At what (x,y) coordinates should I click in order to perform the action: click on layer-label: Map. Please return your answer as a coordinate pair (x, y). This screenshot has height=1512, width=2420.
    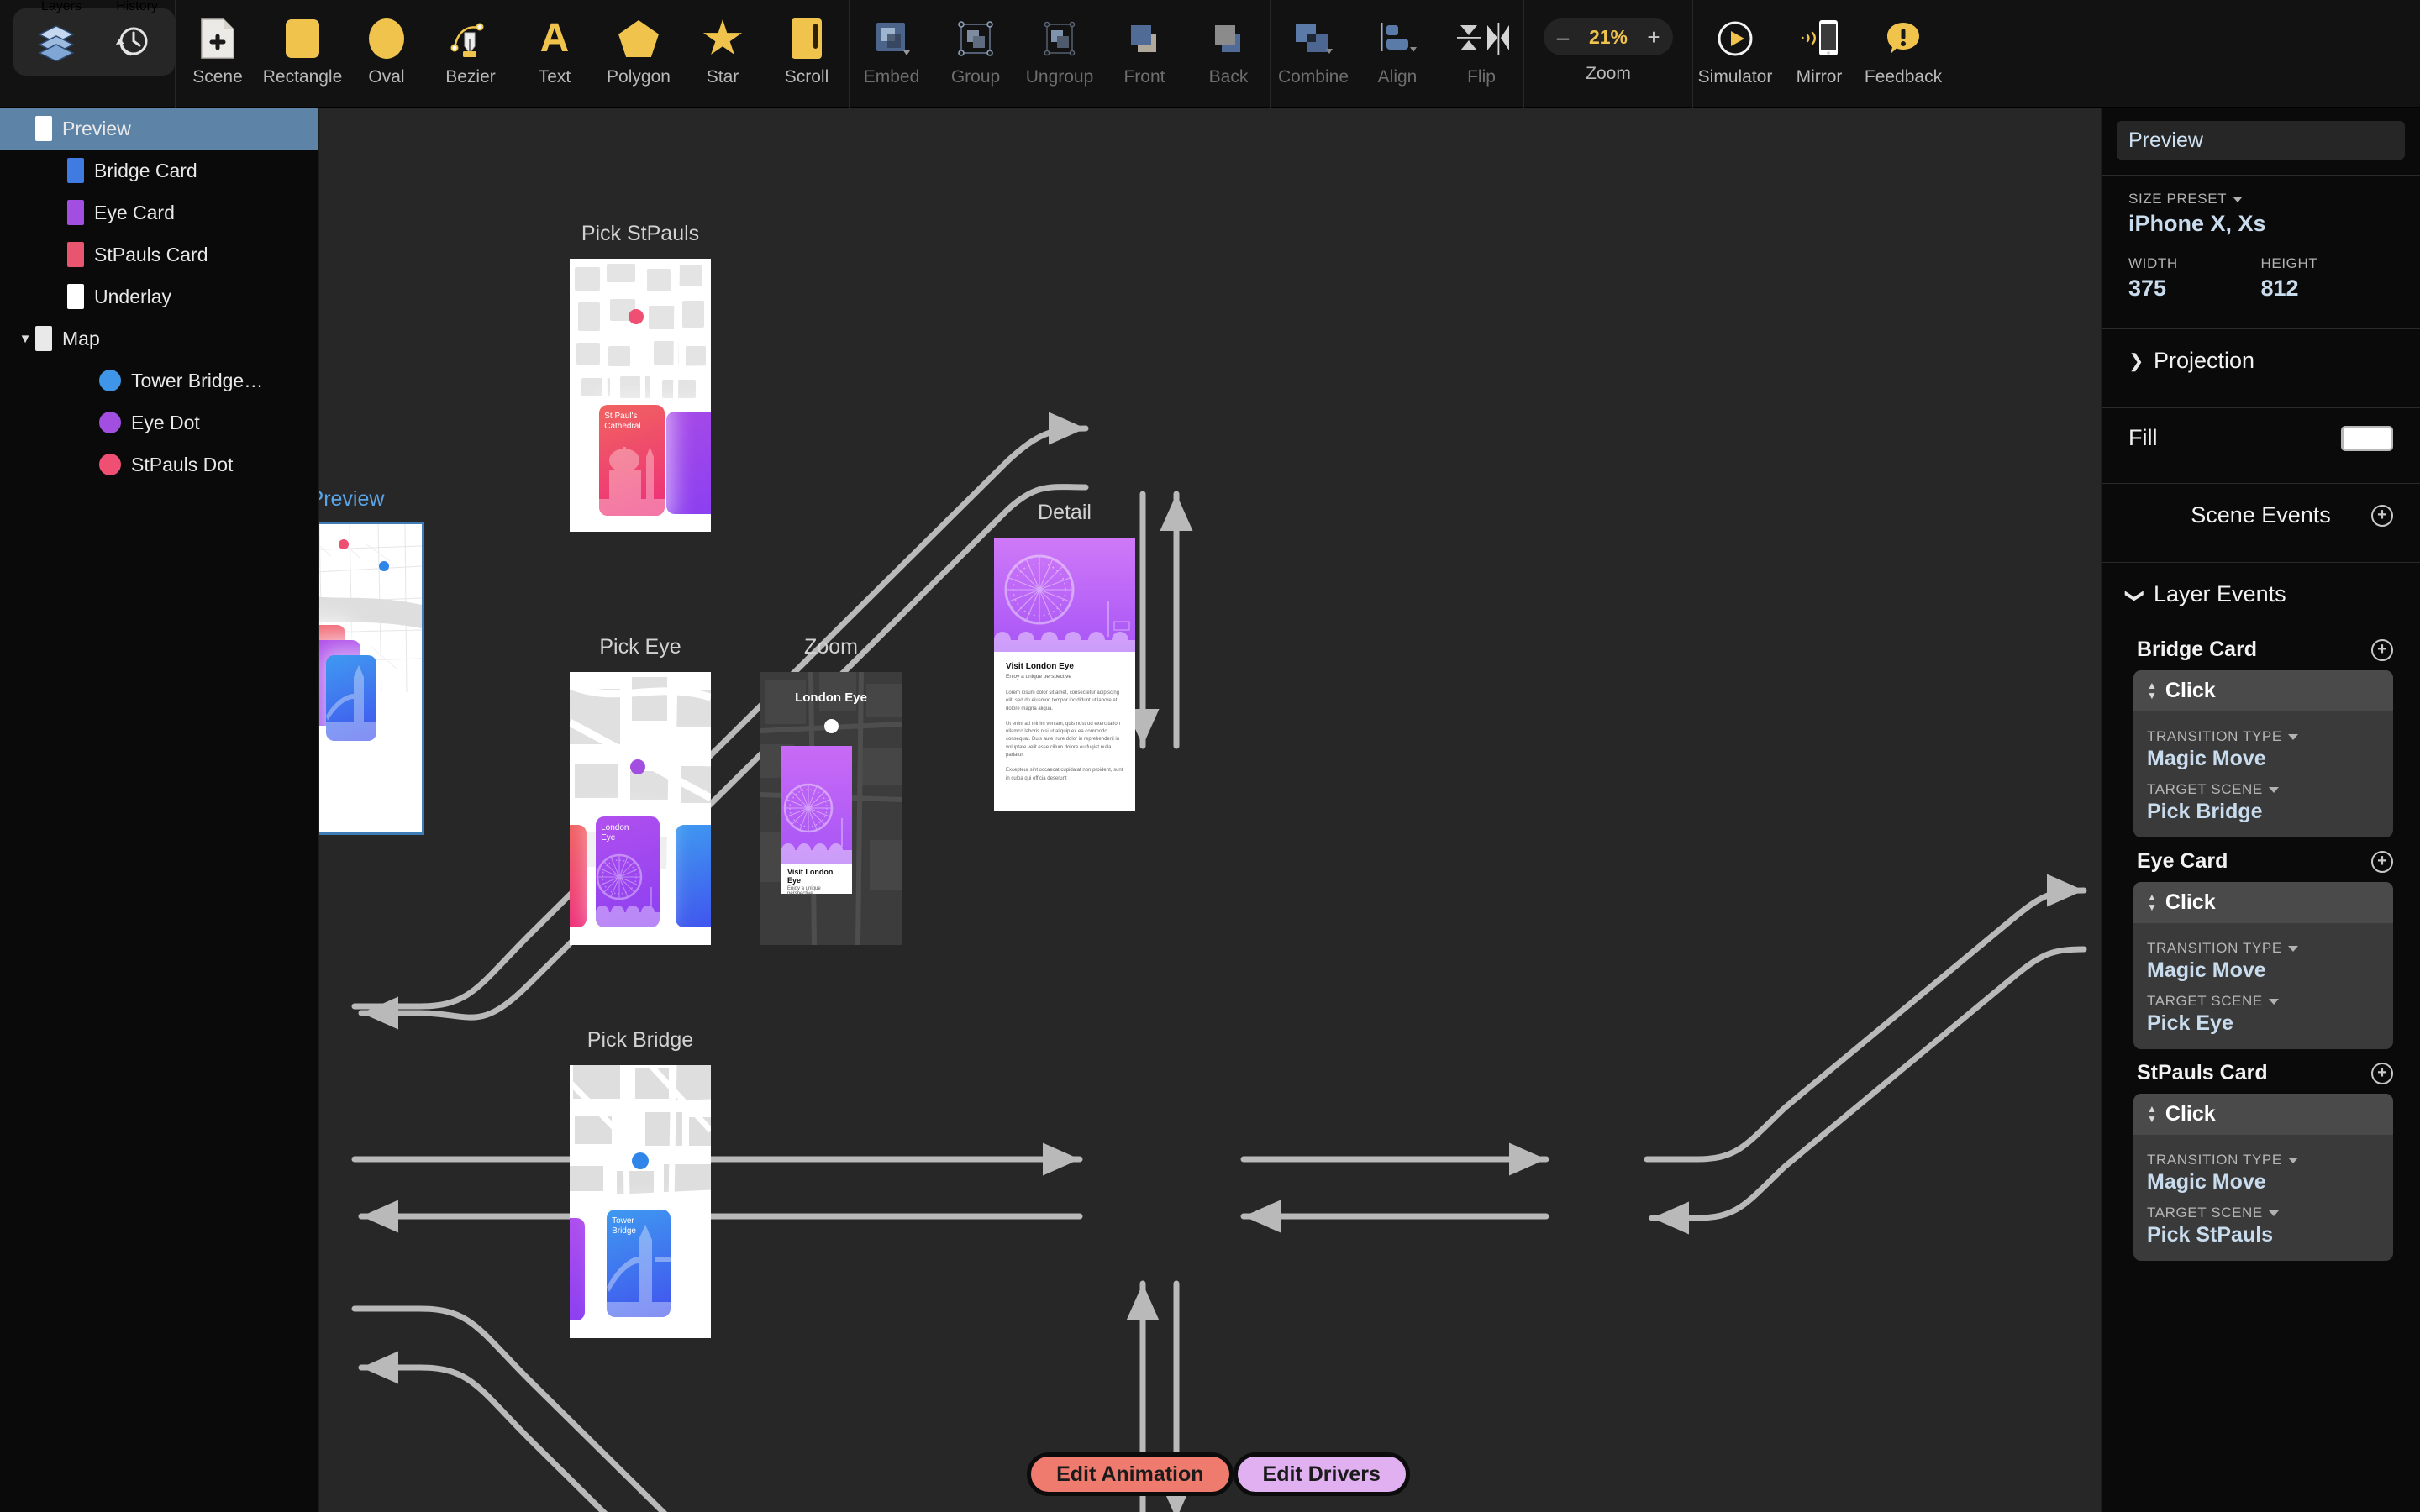
    Looking at the image, I should click on (81, 338).